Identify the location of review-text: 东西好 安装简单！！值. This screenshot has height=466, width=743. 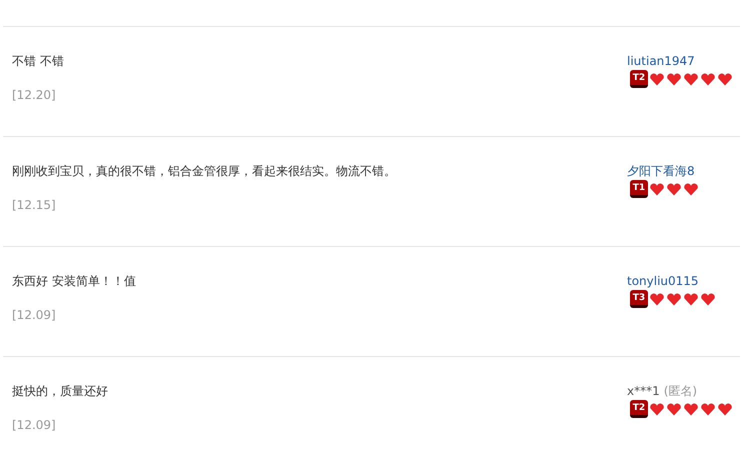
(74, 281).